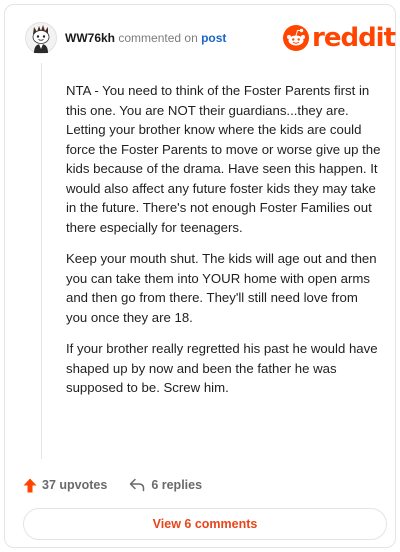 The image size is (400, 552). Describe the element at coordinates (41, 261) in the screenshot. I see `thread-line` at that location.